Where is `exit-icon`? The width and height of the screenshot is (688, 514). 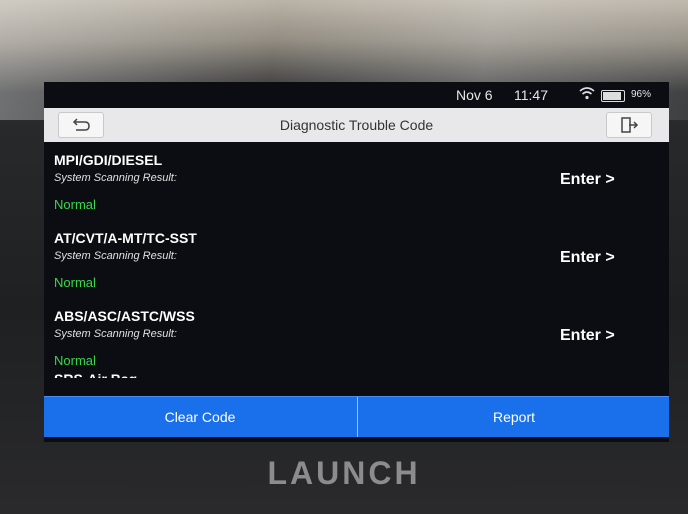 exit-icon is located at coordinates (630, 125).